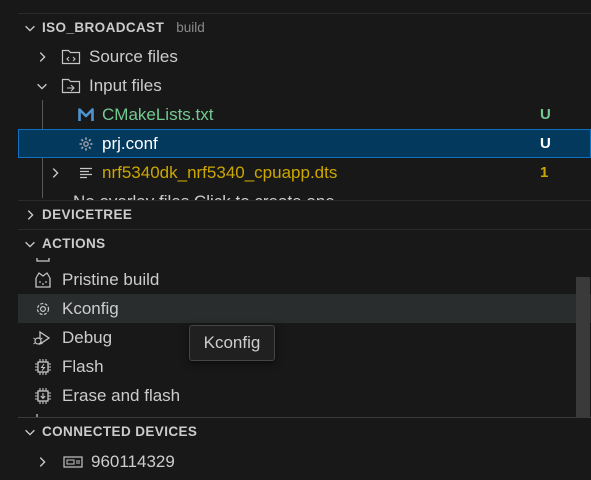  Describe the element at coordinates (125, 85) in the screenshot. I see `tree-item-label: Input files` at that location.